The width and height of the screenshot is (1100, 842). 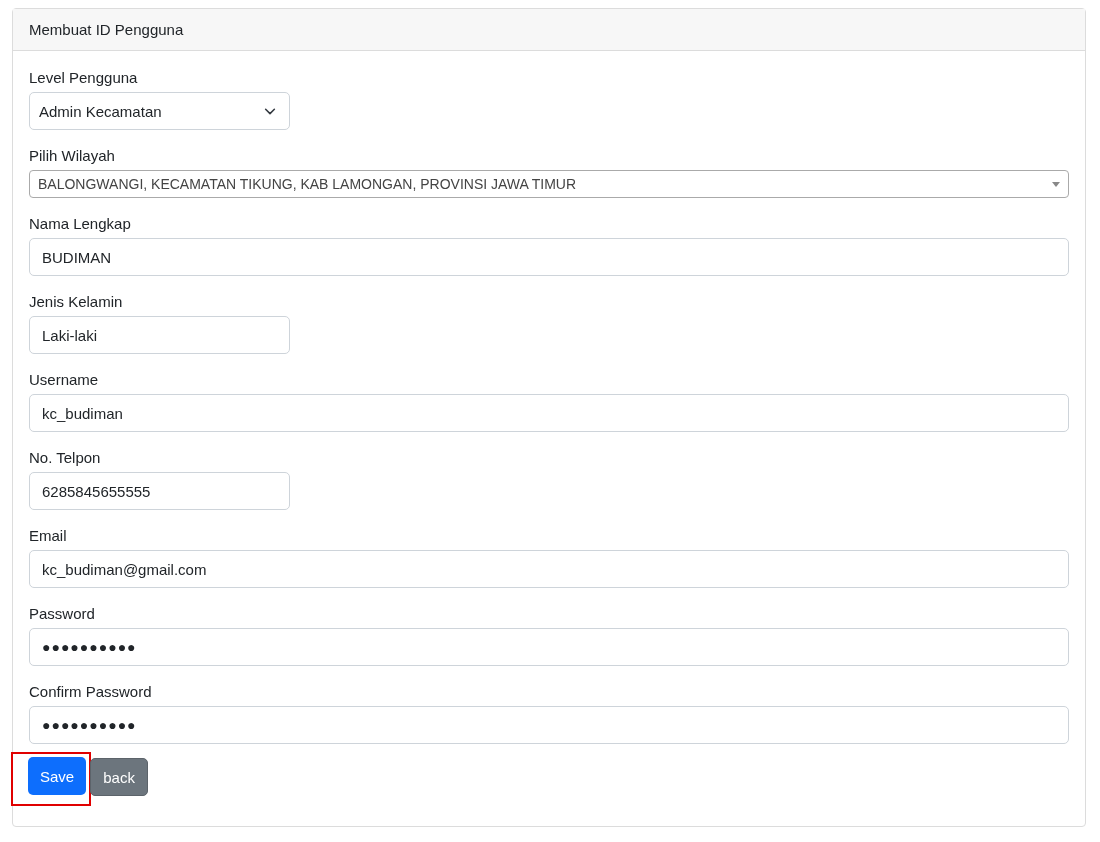 What do you see at coordinates (159, 491) in the screenshot?
I see `input-field: 6285845655555` at bounding box center [159, 491].